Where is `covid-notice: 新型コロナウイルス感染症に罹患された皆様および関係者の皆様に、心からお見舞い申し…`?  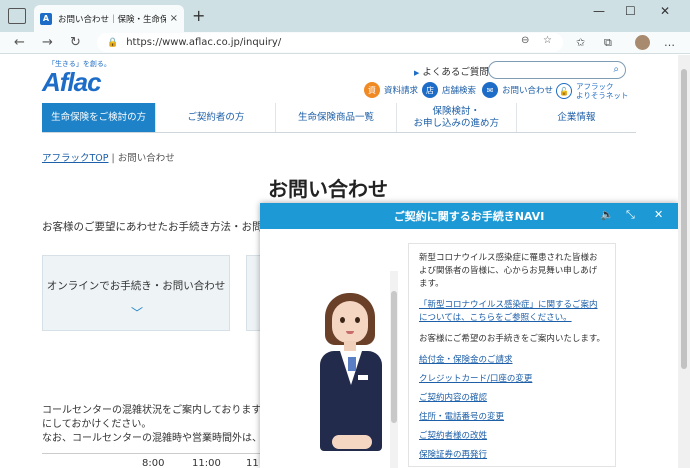
covid-notice: 新型コロナウイルス感染症に罹患された皆様および関係者の皆様に、心からお見舞い申し… is located at coordinates (508, 271).